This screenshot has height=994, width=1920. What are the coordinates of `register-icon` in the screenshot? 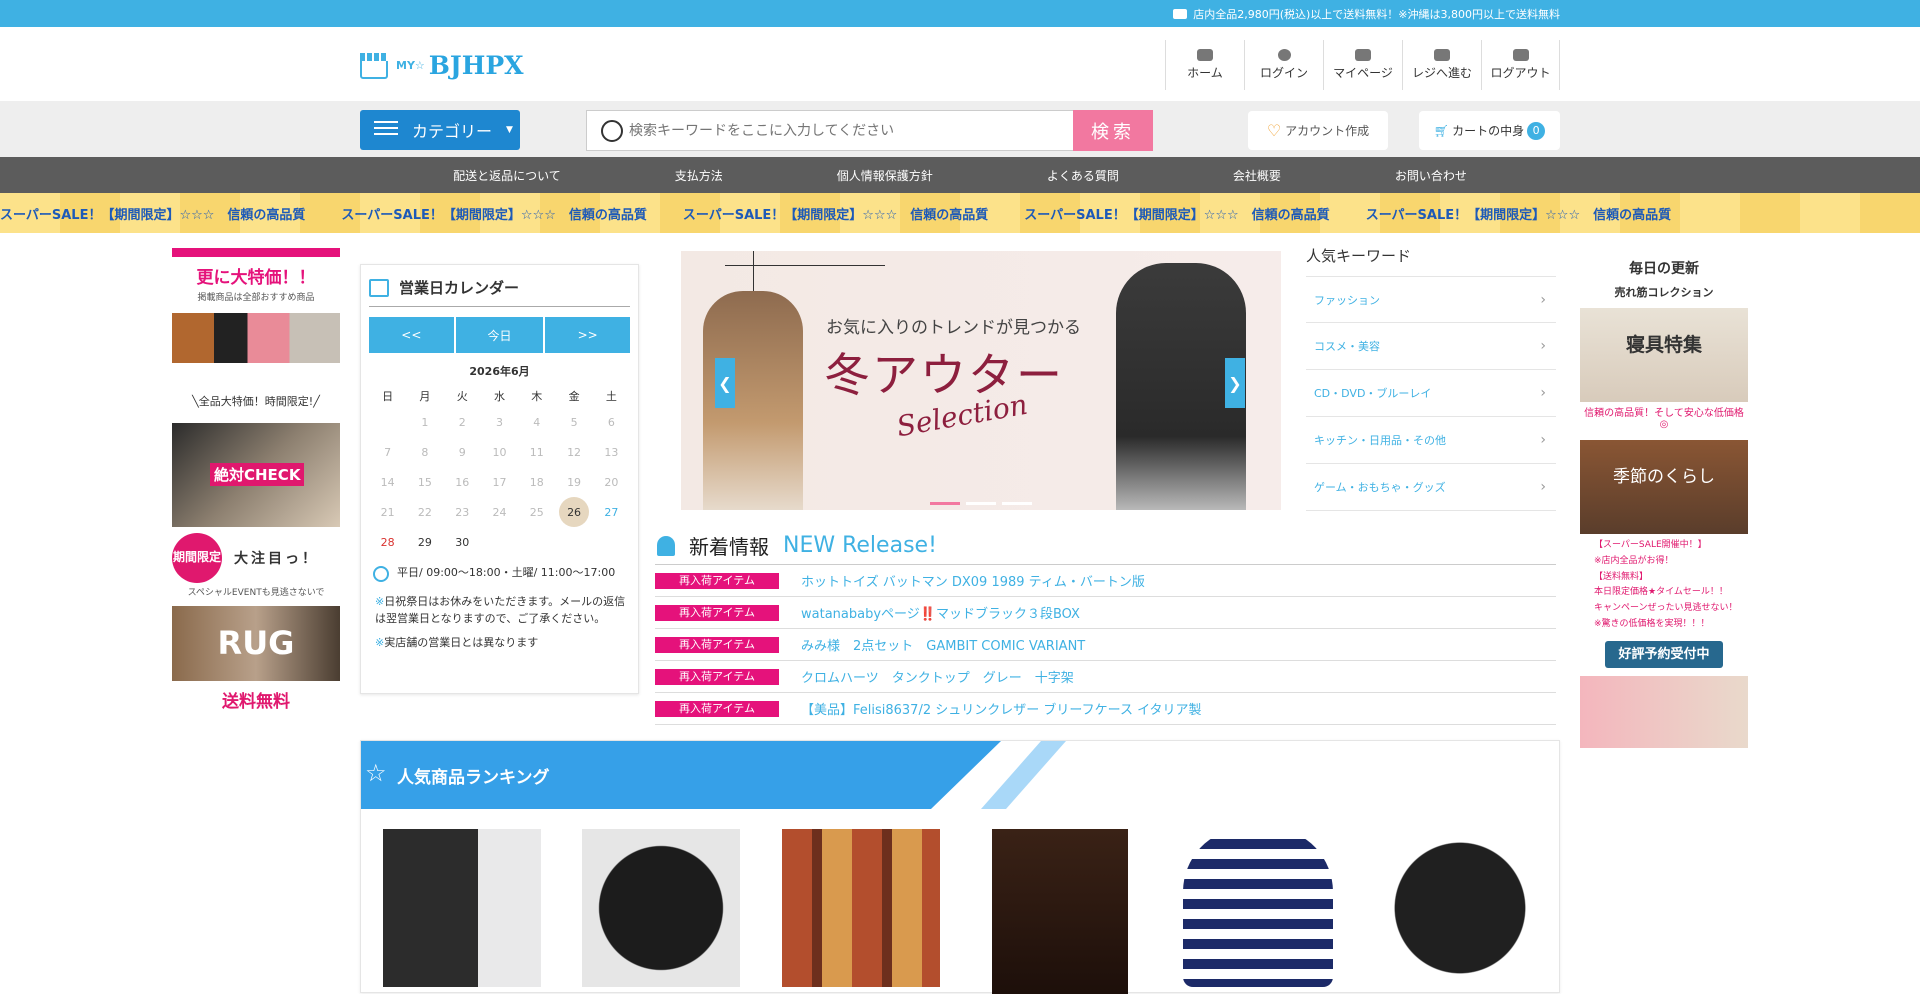 It's located at (1442, 55).